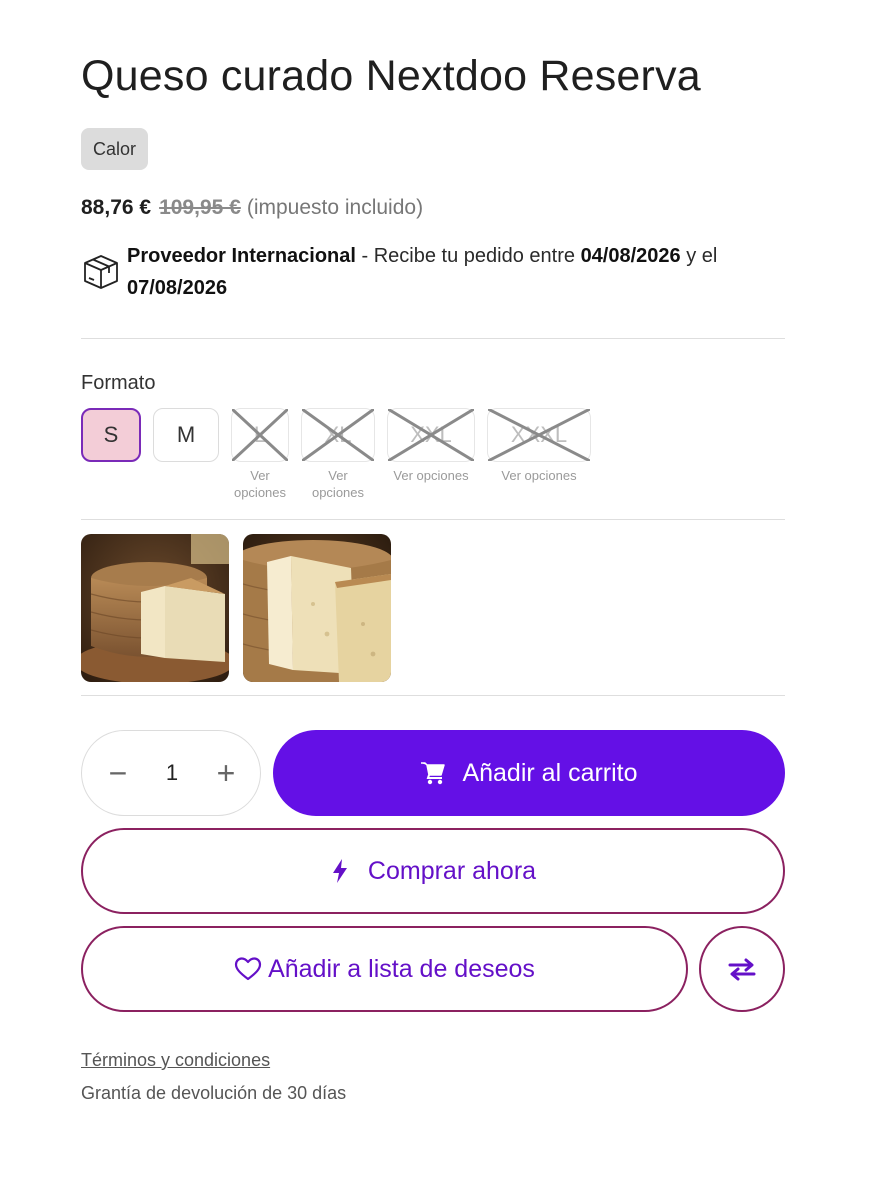  I want to click on tax-note: (impuesto incluido), so click(335, 207).